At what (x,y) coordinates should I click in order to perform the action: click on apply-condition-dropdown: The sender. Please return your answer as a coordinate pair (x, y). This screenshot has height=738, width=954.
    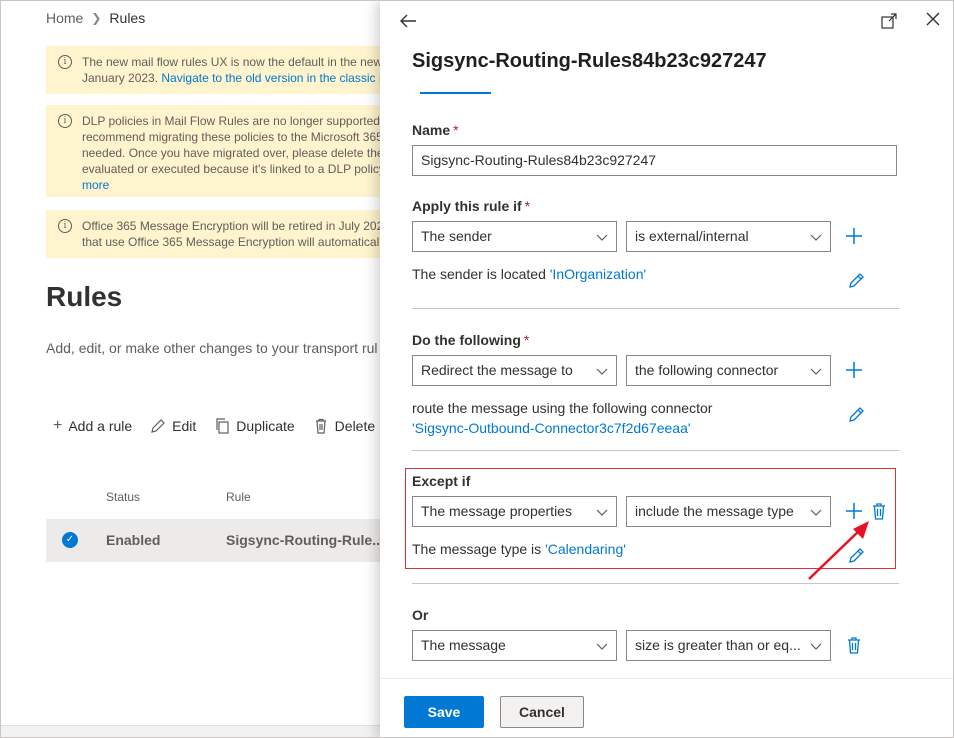
    Looking at the image, I should click on (514, 236).